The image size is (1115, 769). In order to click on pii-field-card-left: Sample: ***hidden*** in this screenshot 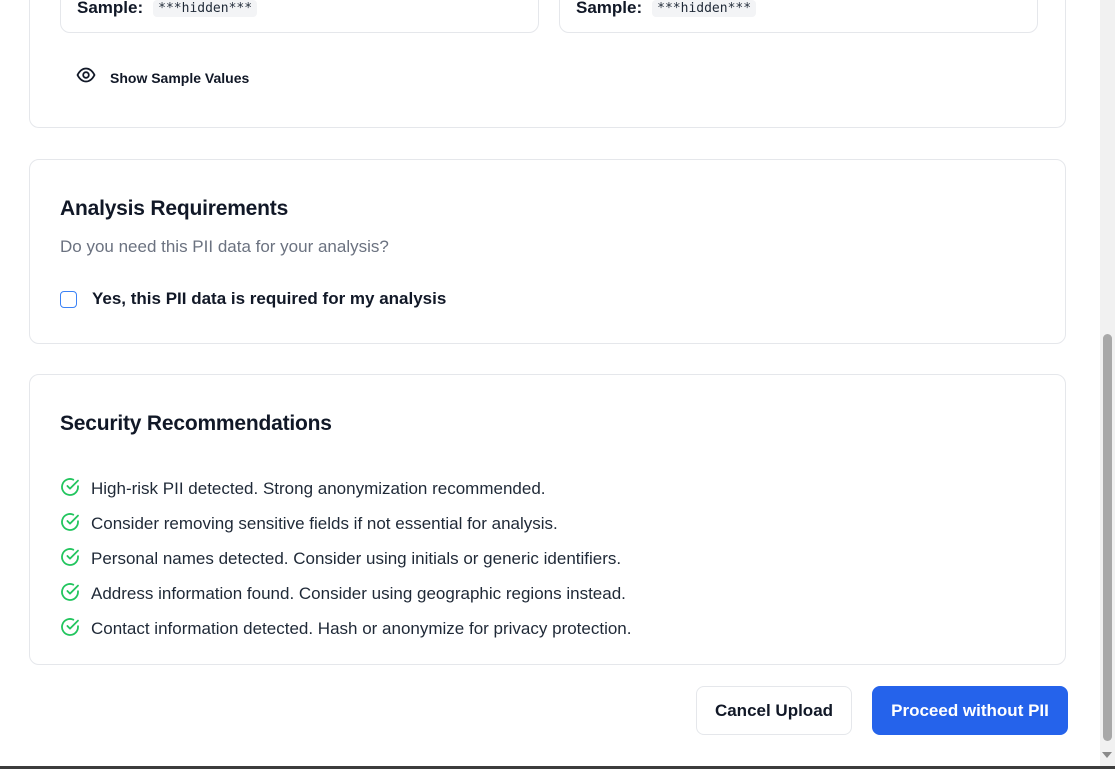, I will do `click(299, 16)`.